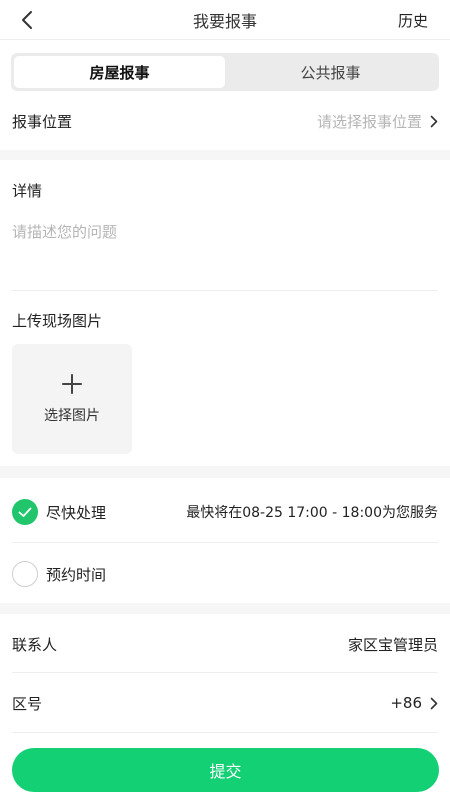  Describe the element at coordinates (225, 574) in the screenshot. I see `appointment-option: 预约时间` at that location.